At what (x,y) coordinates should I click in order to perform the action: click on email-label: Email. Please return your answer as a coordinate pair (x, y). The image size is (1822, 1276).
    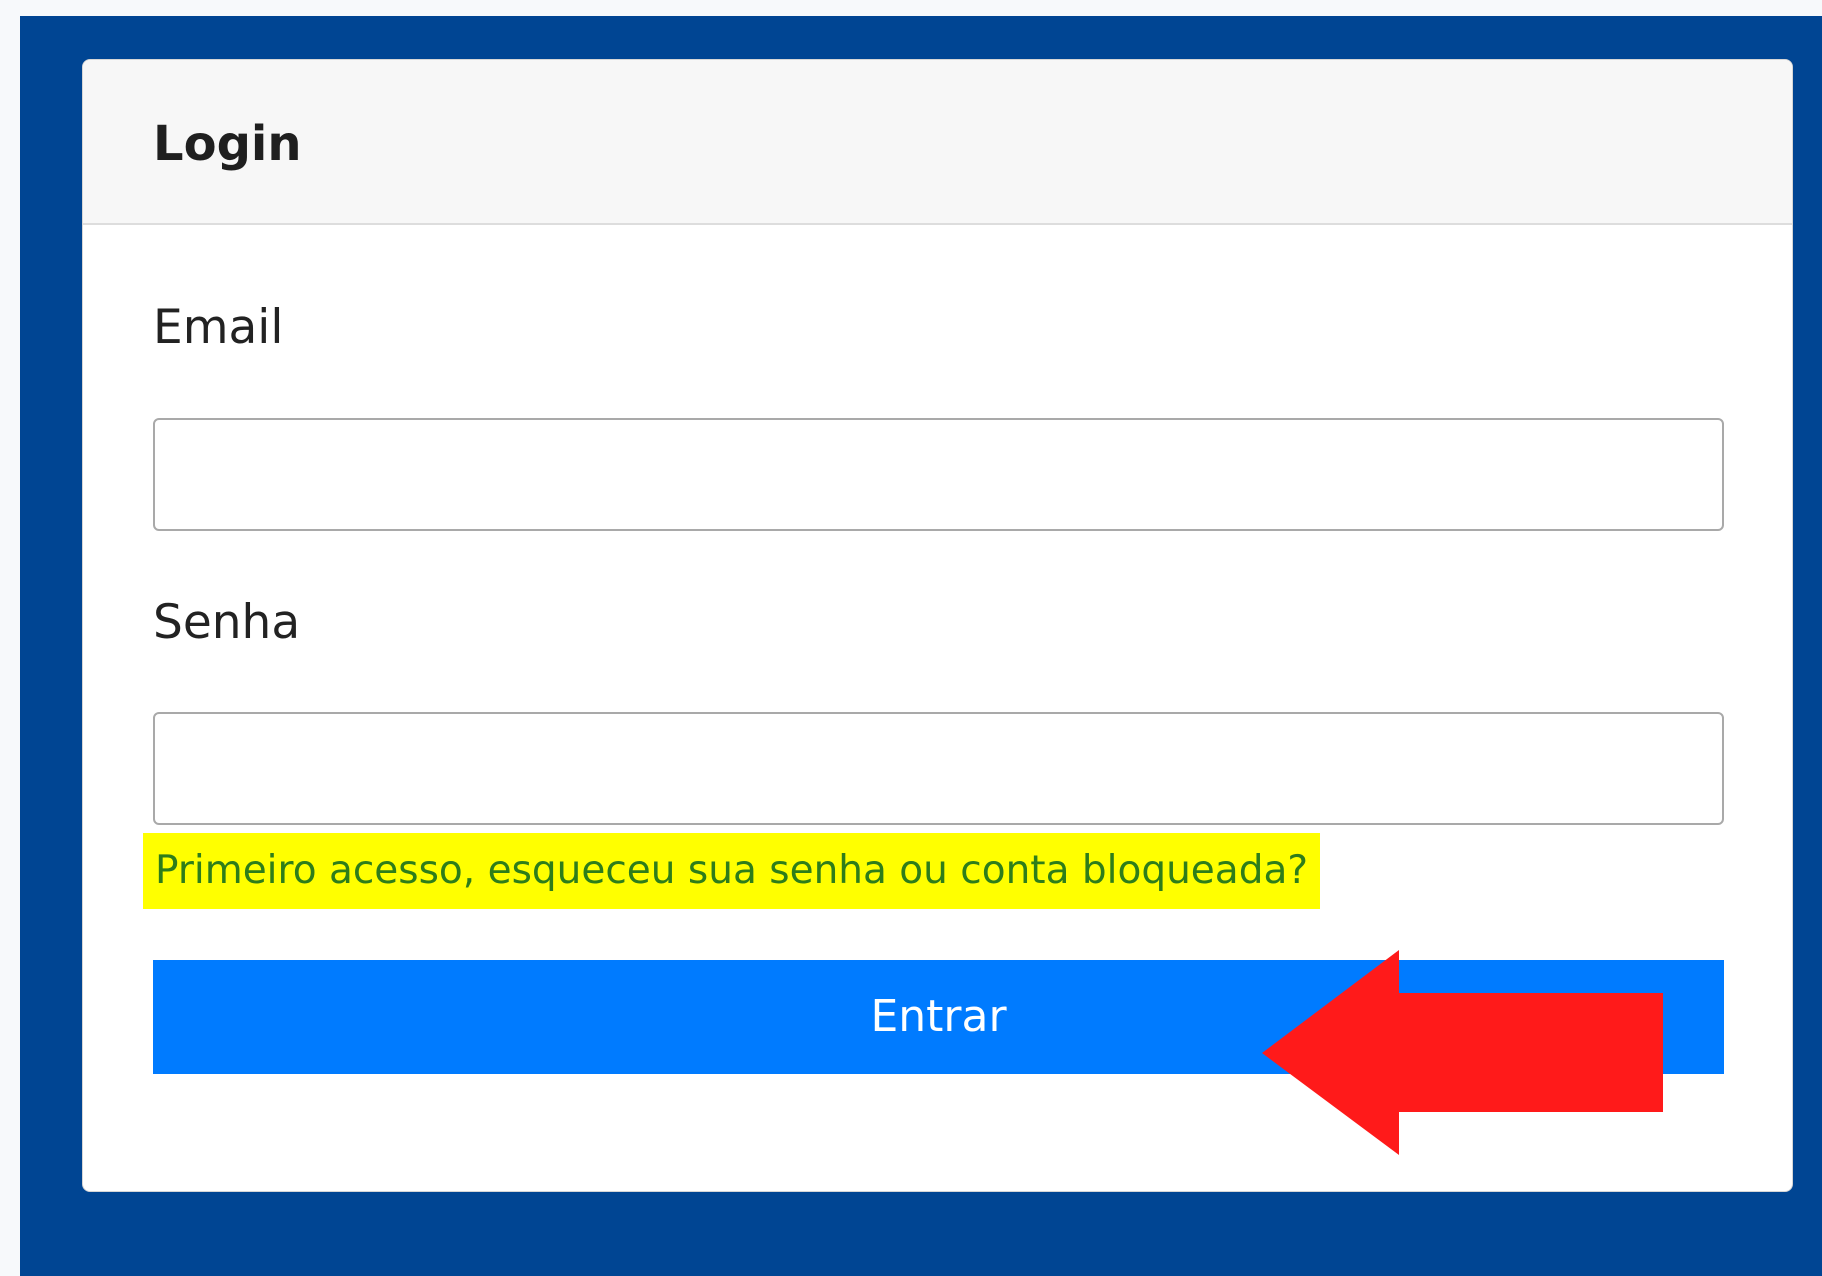
    Looking at the image, I should click on (218, 327).